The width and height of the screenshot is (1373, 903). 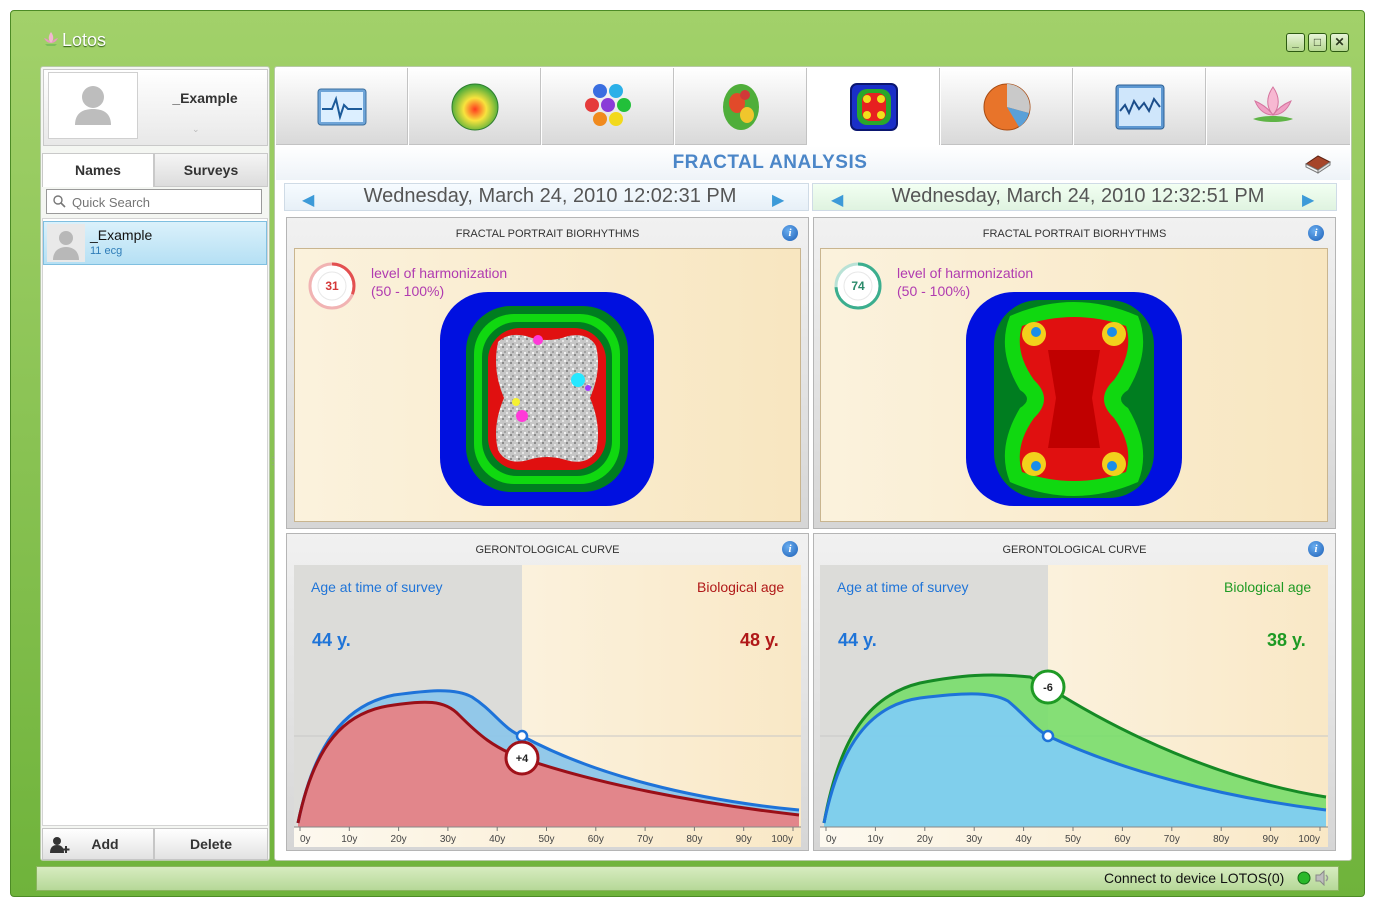 I want to click on gerontological-curve-left: 0y 10y 20y 30y 40y 50y 60y 70y 80y 90y 100y +4, so click(x=547, y=706).